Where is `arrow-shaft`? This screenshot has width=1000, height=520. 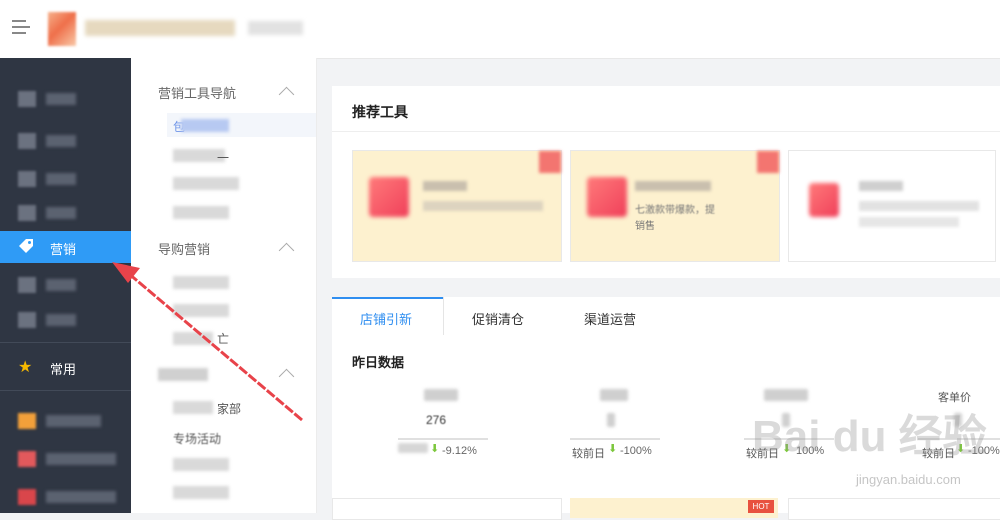
arrow-shaft is located at coordinates (215, 346).